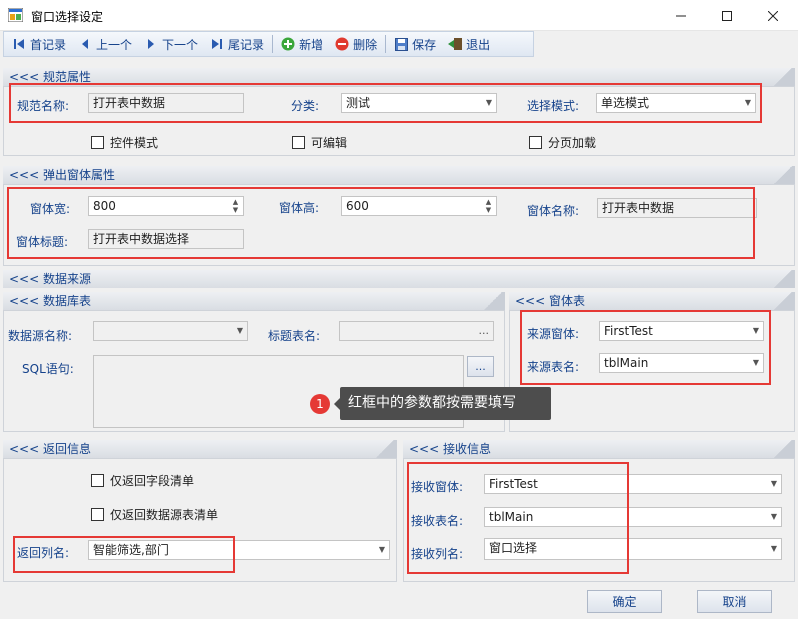  I want to click on close-button, so click(773, 15).